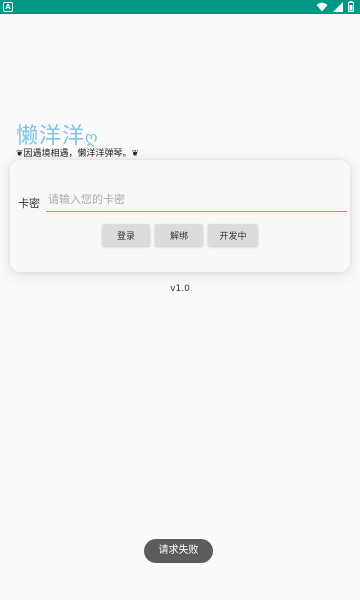  Describe the element at coordinates (180, 7) in the screenshot. I see `status-bar: A` at that location.